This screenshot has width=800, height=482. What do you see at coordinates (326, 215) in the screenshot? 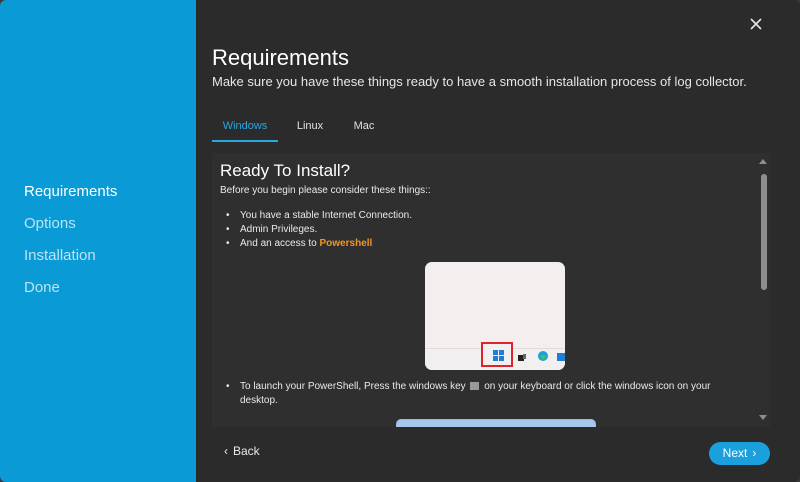
I see `list-item-text: You have a stable Internet Connection.` at bounding box center [326, 215].